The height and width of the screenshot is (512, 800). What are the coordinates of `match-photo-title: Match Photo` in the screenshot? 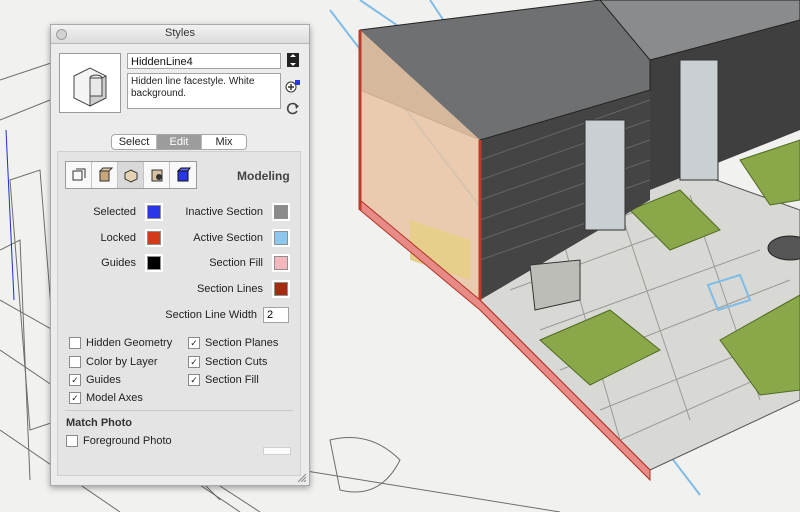 It's located at (99, 423).